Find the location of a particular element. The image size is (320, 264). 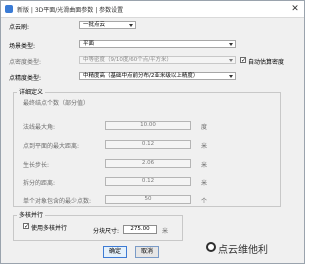

point-density-select: 中等密度（9/10度/60个点/平方米） is located at coordinates (157, 60).